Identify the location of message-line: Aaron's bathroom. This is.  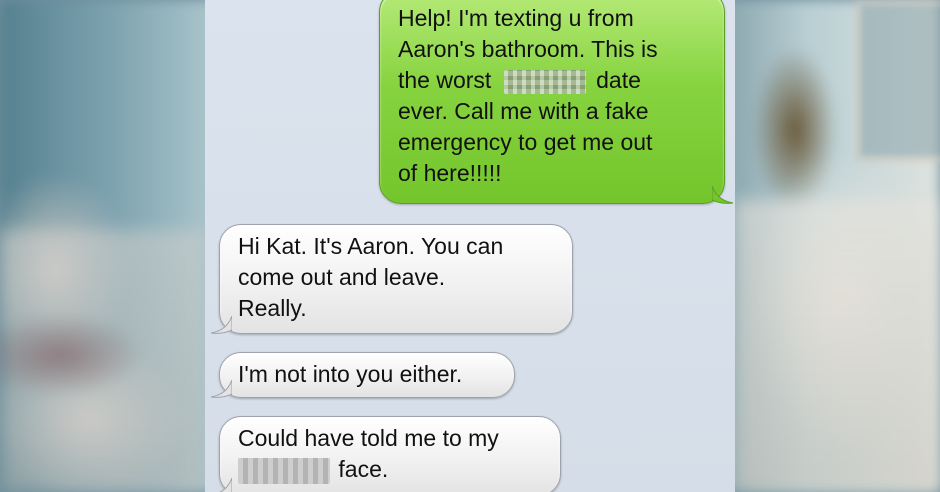
(528, 49).